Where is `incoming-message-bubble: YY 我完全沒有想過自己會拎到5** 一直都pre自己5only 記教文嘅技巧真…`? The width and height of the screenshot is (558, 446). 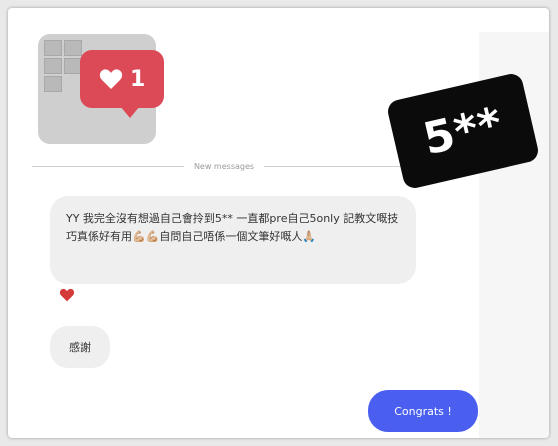 incoming-message-bubble: YY 我完全沒有想過自己會拎到5** 一直都pre自己5only 記教文嘅技巧真… is located at coordinates (233, 240).